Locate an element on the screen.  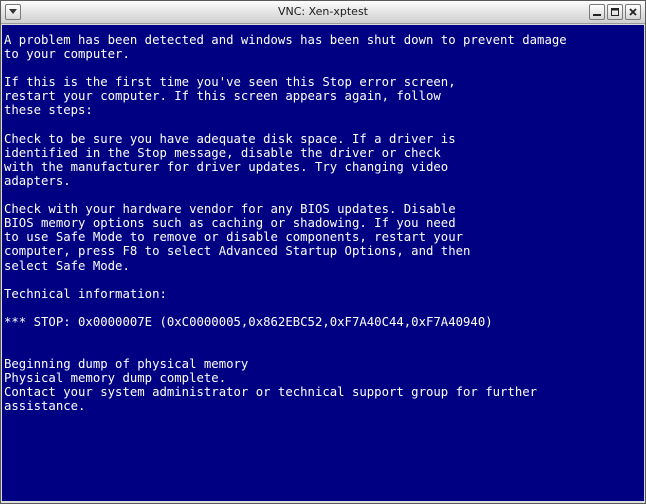
maximize-button is located at coordinates (615, 12).